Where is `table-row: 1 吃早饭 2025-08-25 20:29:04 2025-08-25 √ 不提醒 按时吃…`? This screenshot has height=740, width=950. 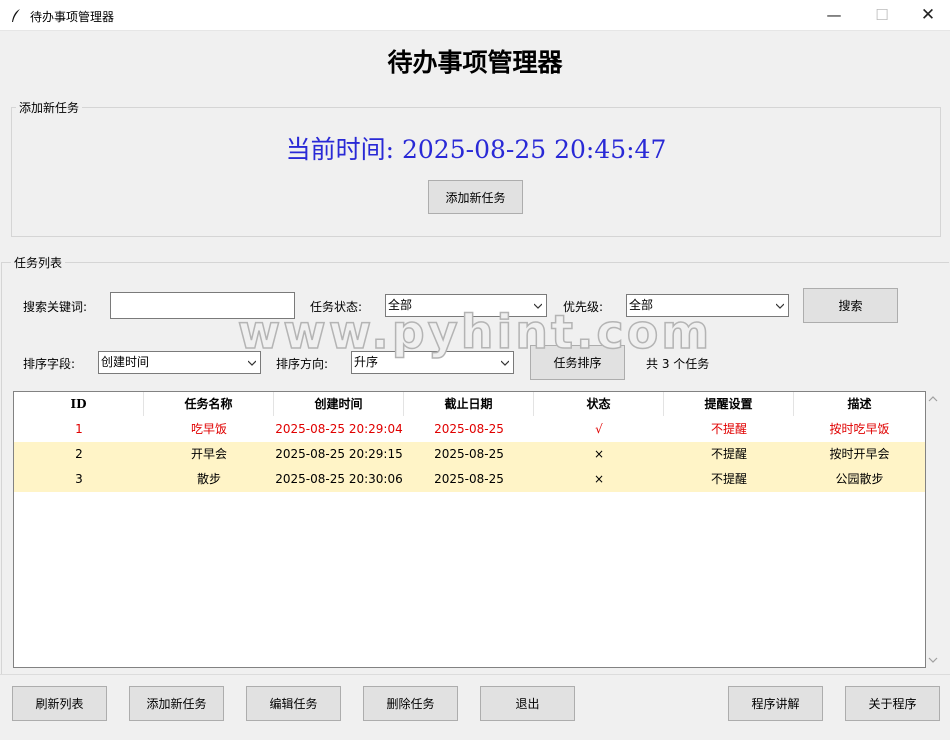 table-row: 1 吃早饭 2025-08-25 20:29:04 2025-08-25 √ 不提醒 按时吃… is located at coordinates (469, 429).